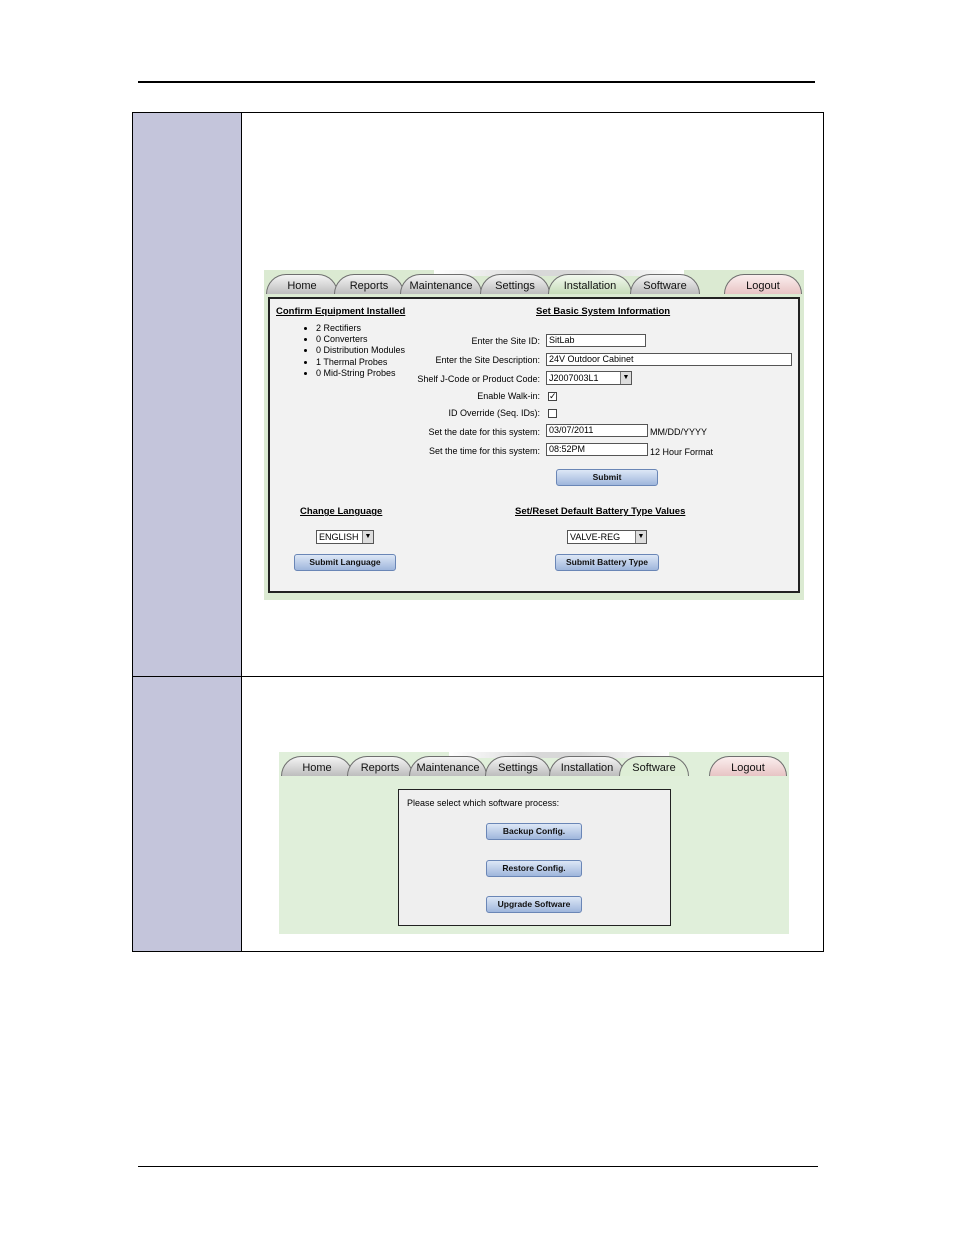  I want to click on basic-info-heading: Set Basic System Information, so click(603, 311).